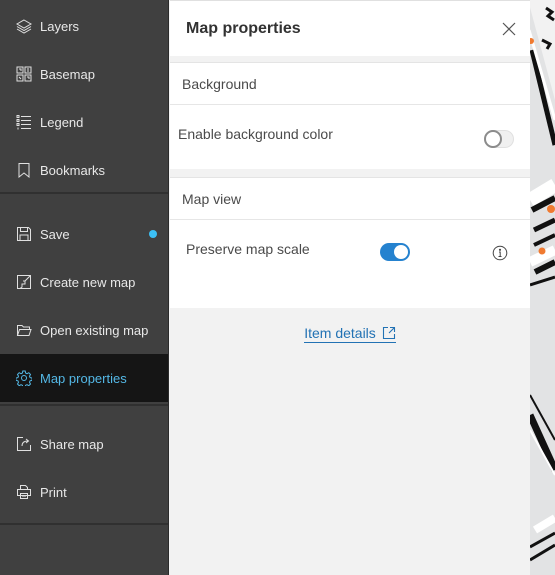 The height and width of the screenshot is (575, 555). I want to click on setting-row: Enable background color, so click(350, 137).